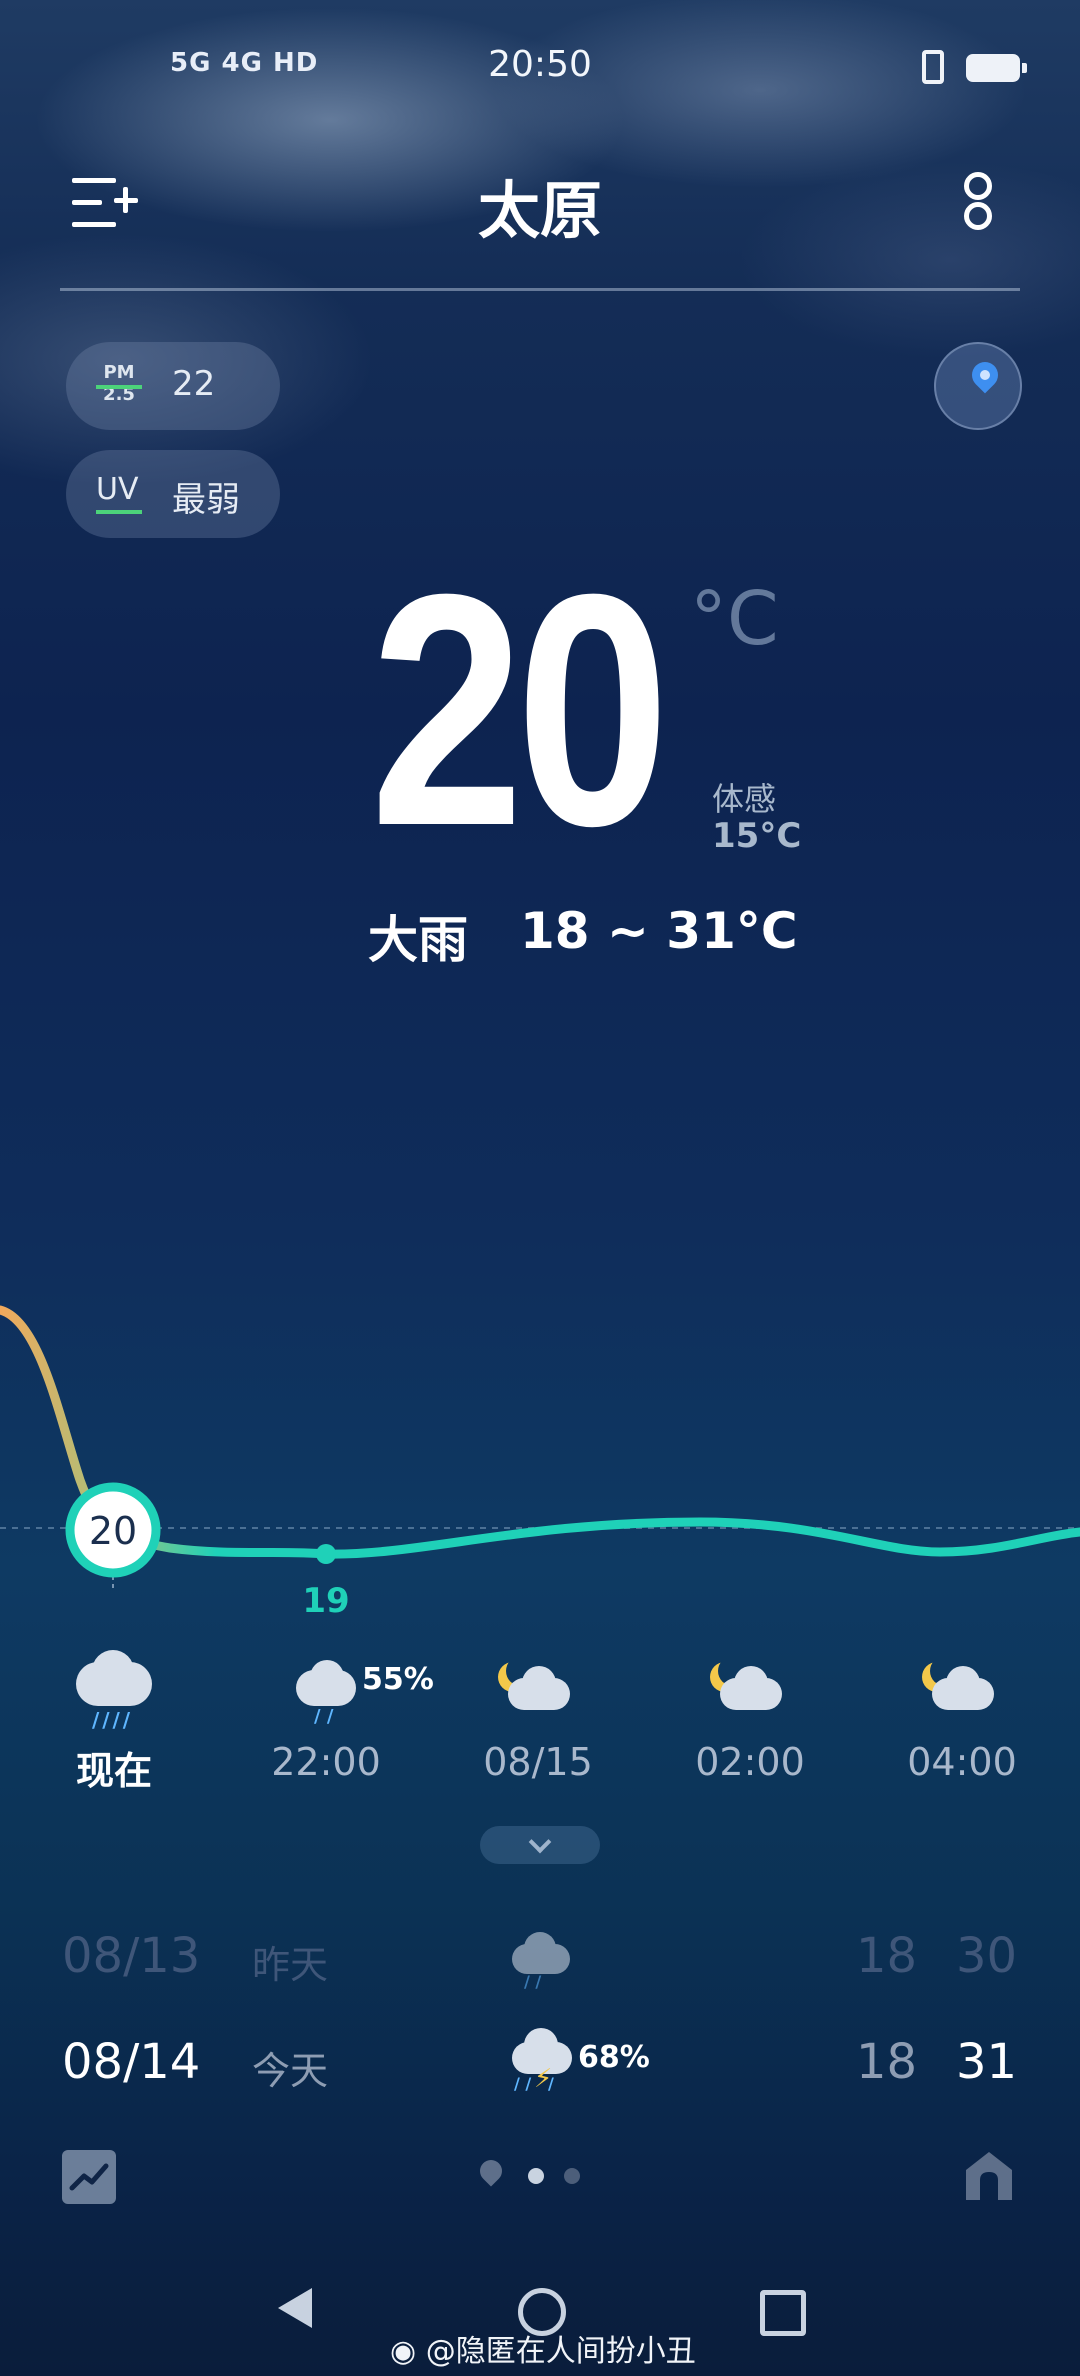  What do you see at coordinates (520, 709) in the screenshot?
I see `current-temperature: 20` at bounding box center [520, 709].